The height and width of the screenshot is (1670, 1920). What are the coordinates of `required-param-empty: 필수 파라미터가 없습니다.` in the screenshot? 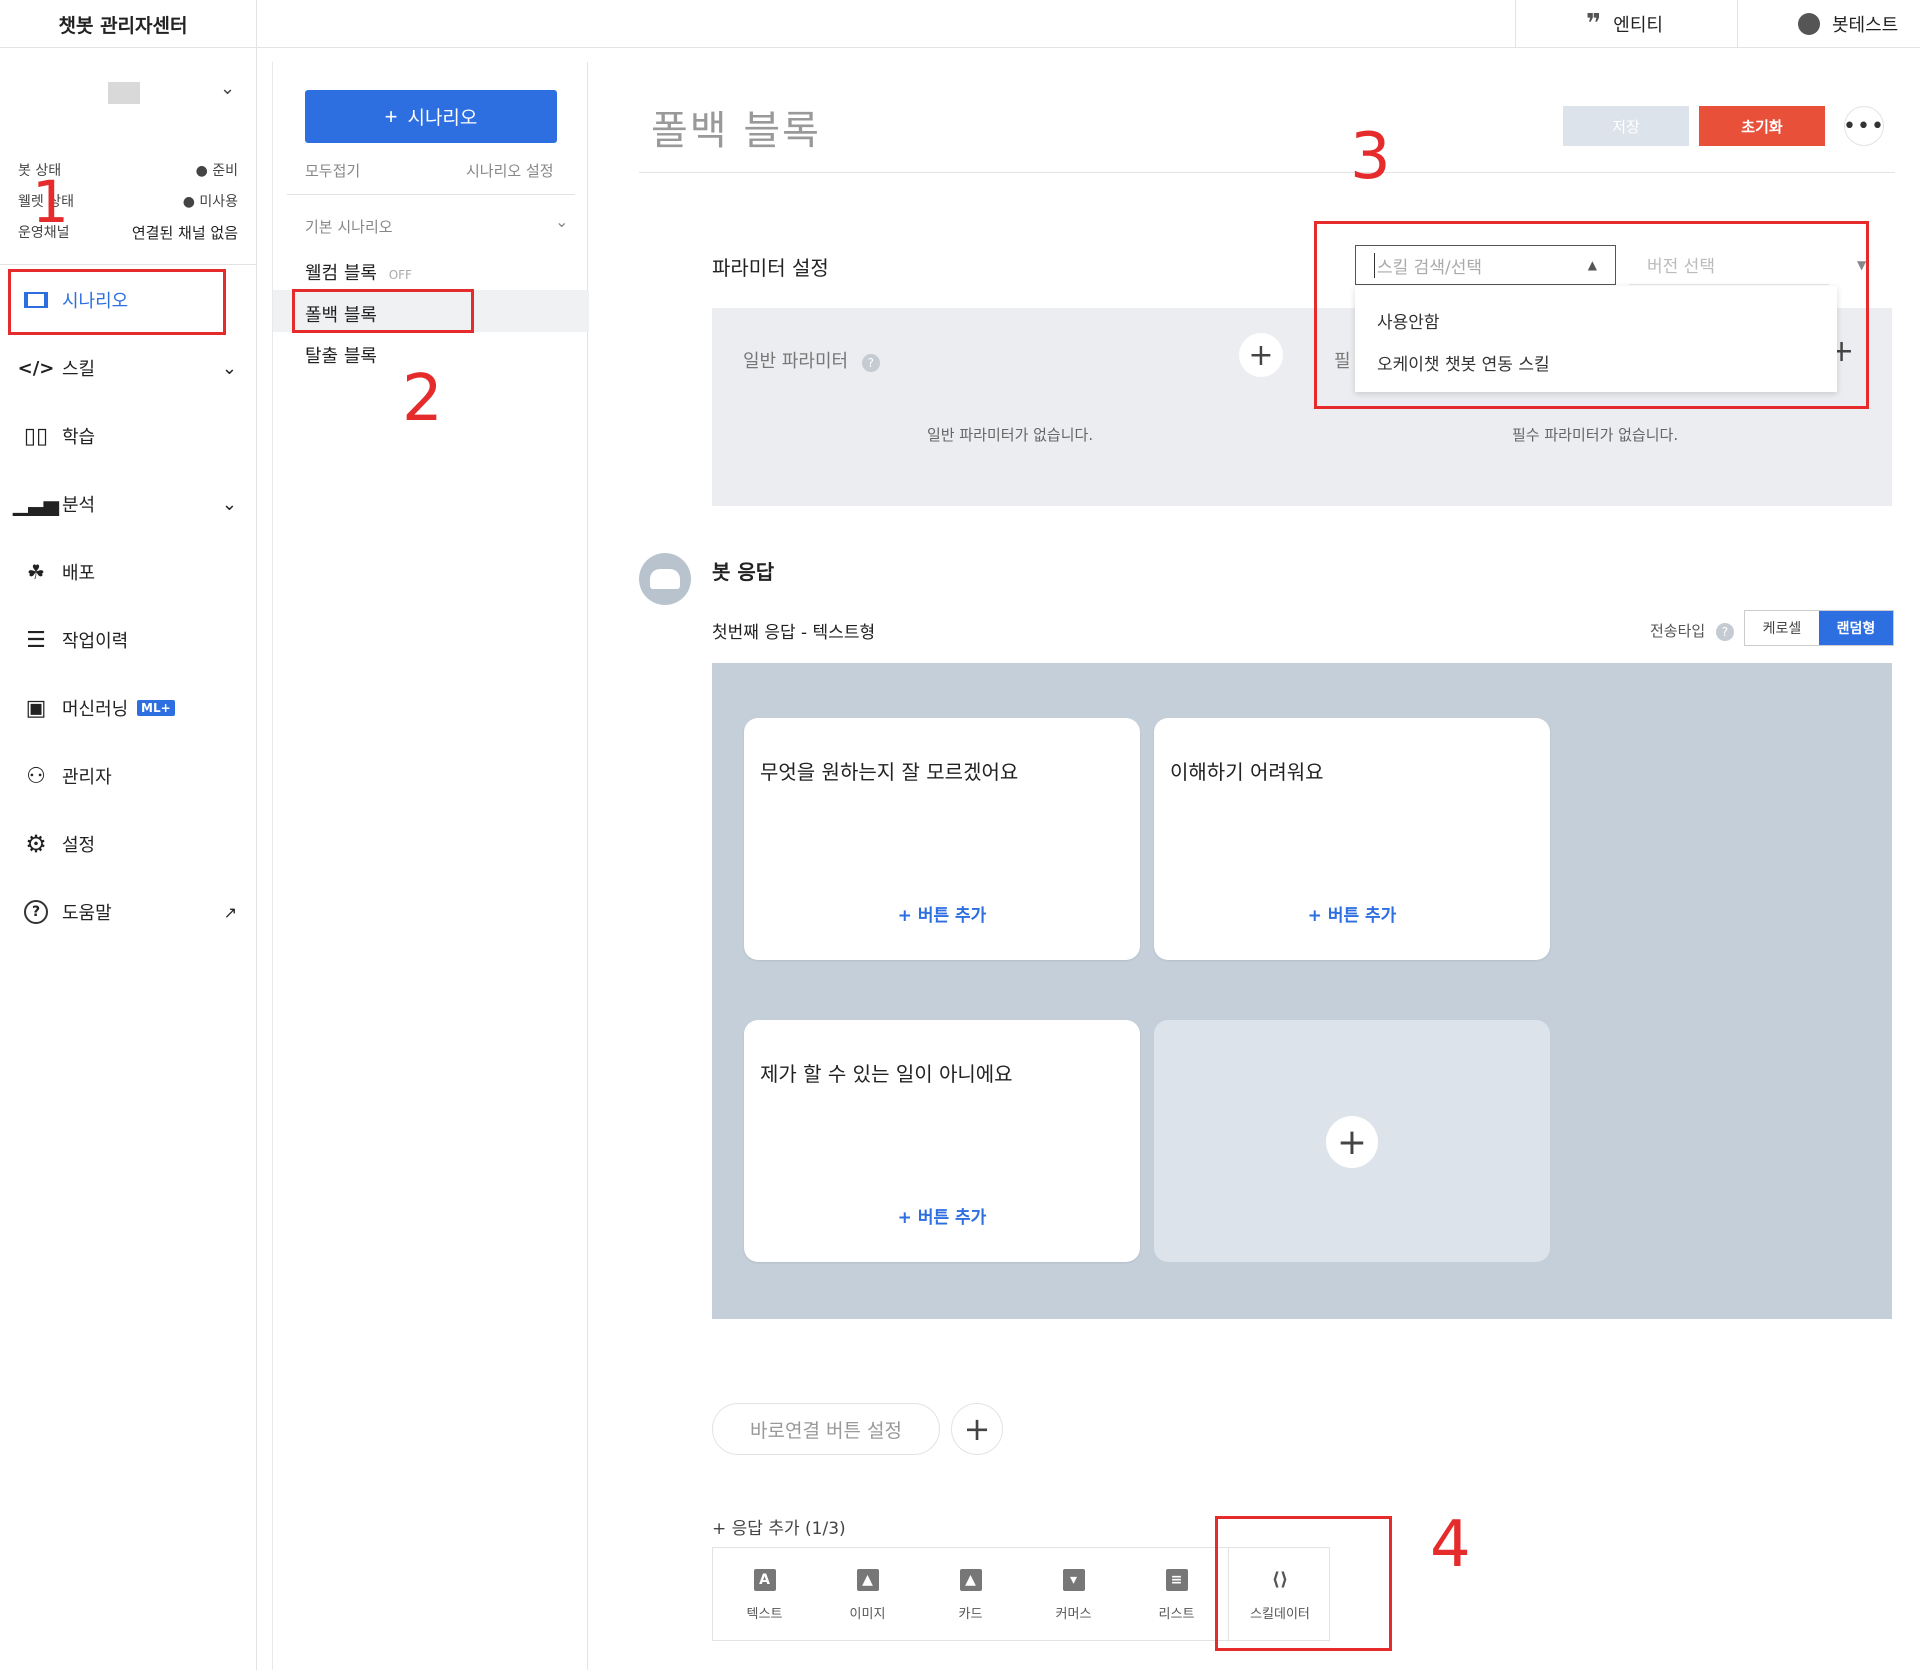 It's located at (1595, 435).